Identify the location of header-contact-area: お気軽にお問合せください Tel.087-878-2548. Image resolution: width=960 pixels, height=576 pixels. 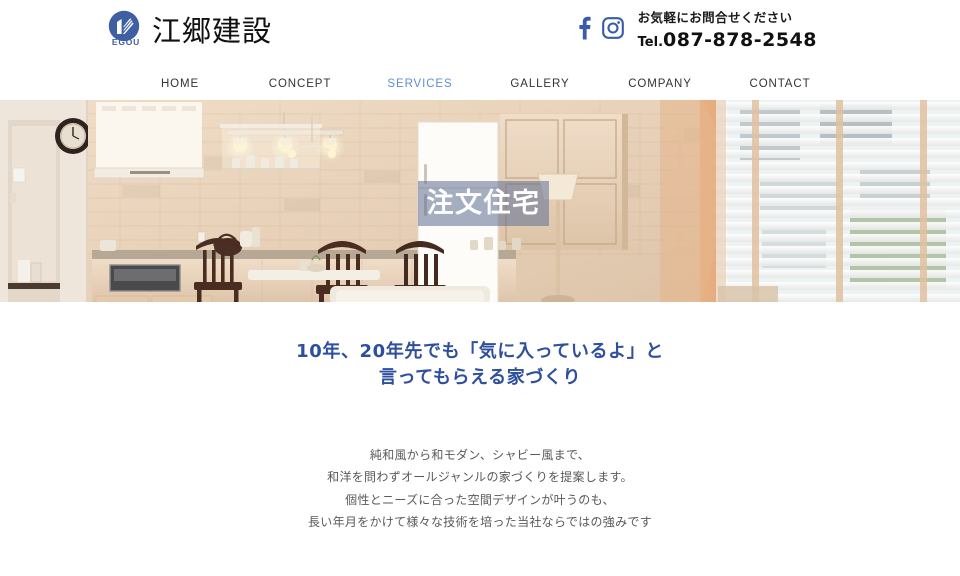
(695, 31).